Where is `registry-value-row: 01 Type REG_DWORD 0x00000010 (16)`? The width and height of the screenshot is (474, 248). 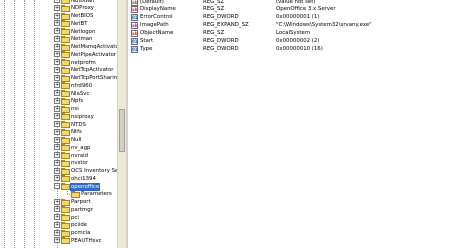 registry-value-row: 01 Type REG_DWORD 0x00000010 (16) is located at coordinates (301, 49).